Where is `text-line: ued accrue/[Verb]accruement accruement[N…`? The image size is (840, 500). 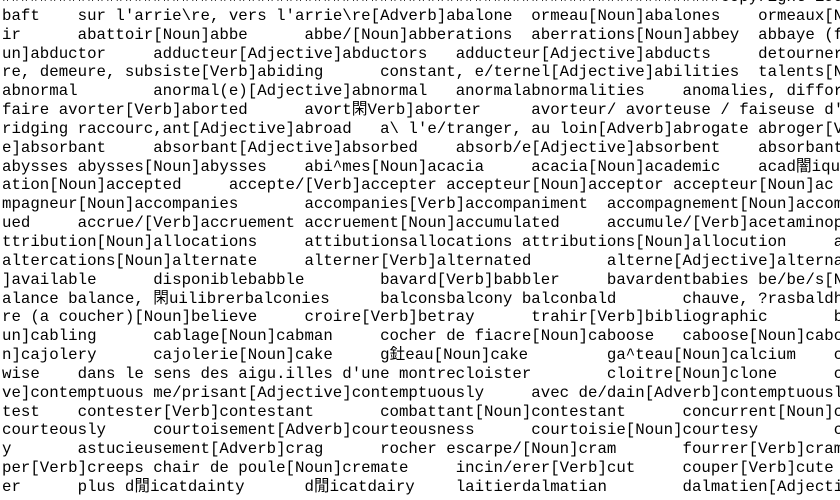 text-line: ued accrue/[Verb]accruement accruement[N… is located at coordinates (421, 223).